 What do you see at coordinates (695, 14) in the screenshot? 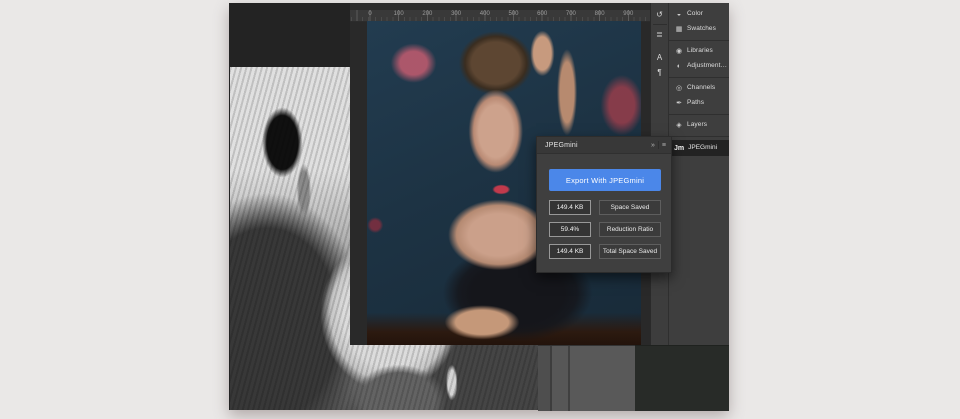
I see `panel-label: Color` at bounding box center [695, 14].